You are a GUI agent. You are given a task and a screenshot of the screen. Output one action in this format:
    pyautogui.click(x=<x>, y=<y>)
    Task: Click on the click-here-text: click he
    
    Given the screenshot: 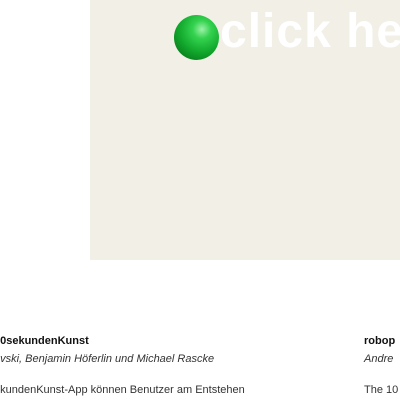 What is the action you would take?
    pyautogui.click(x=310, y=32)
    